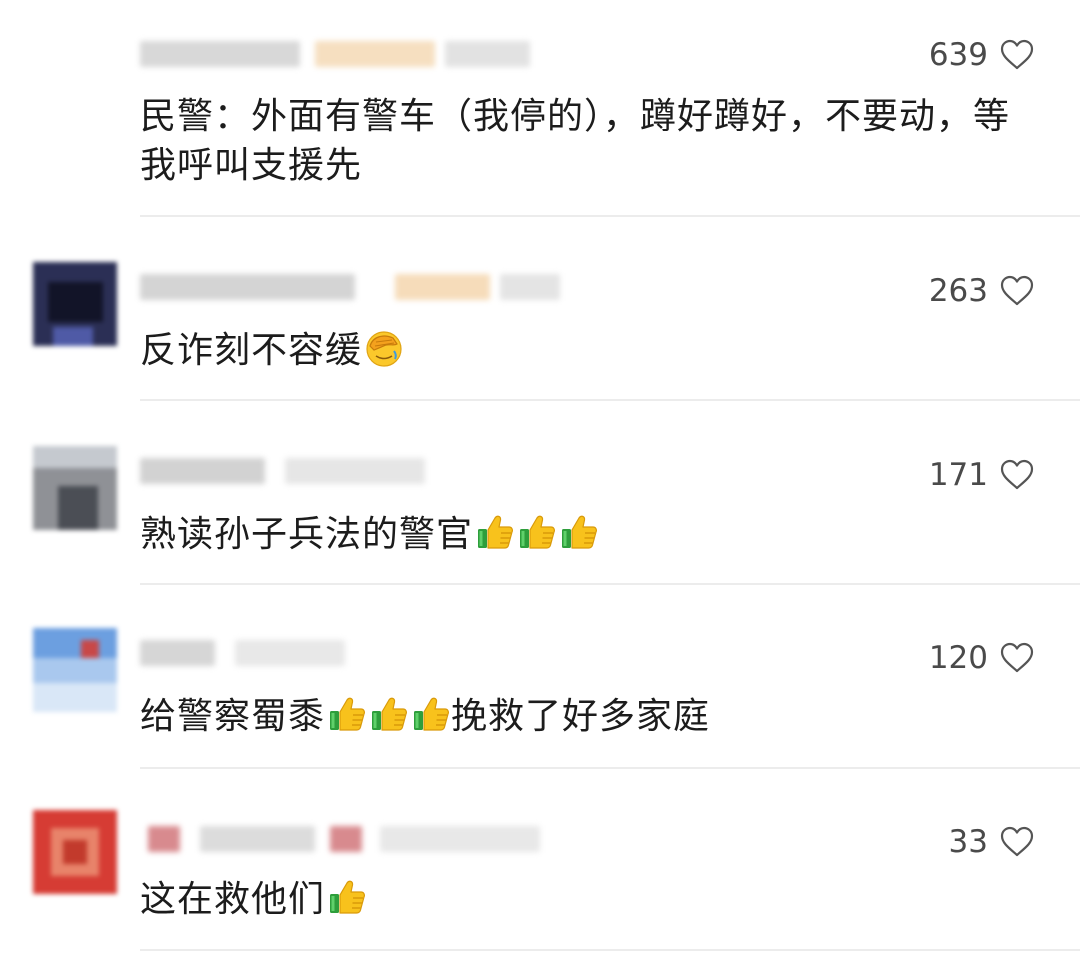 The height and width of the screenshot is (955, 1080). I want to click on comment-text: 给警察蜀黍 挽救了好多家庭, so click(595, 716).